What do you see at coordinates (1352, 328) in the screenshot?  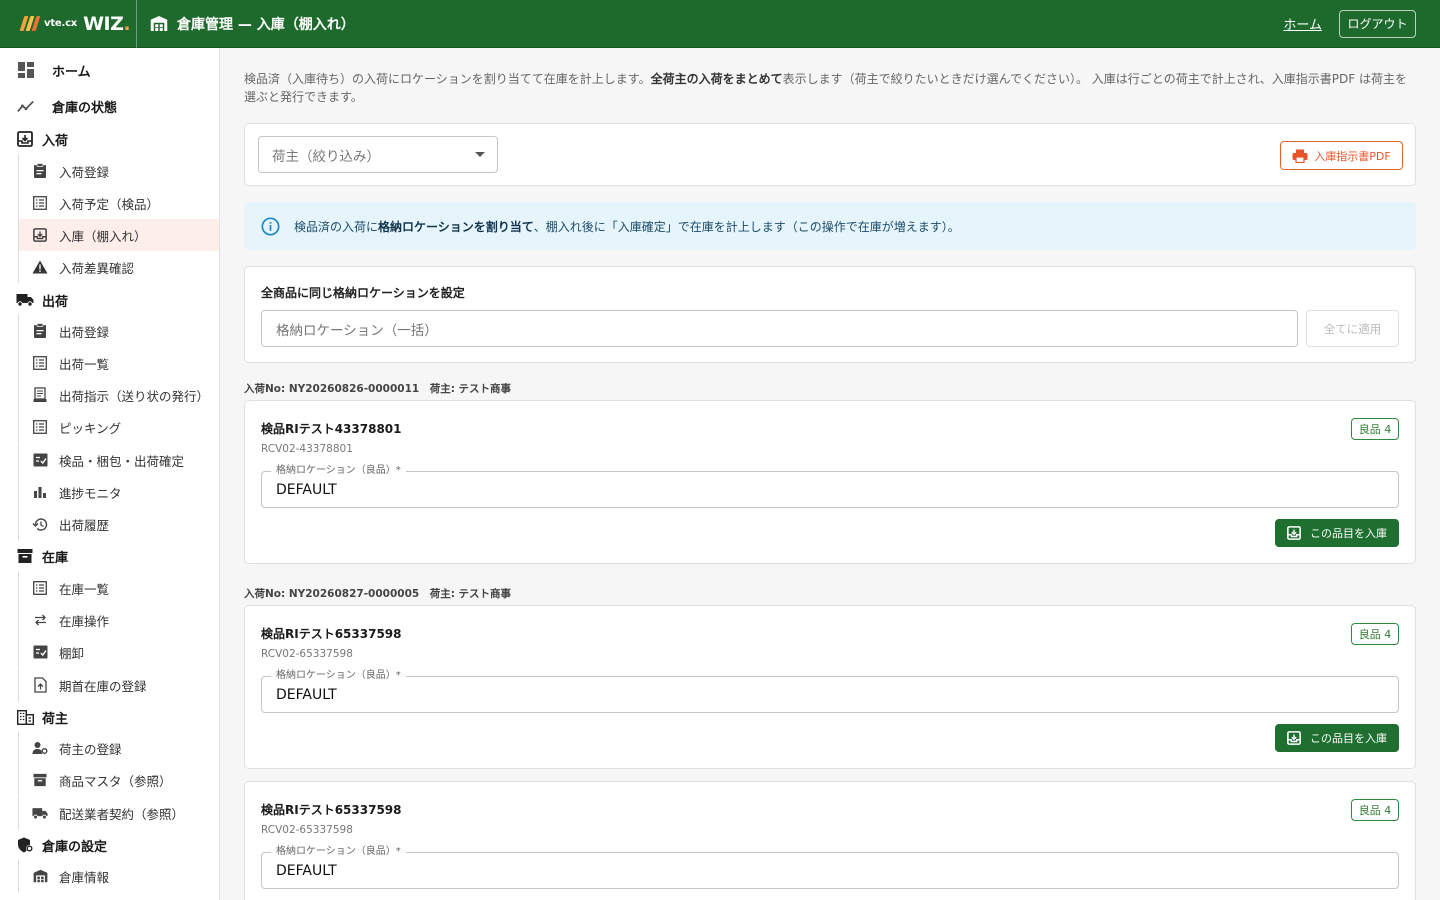 I see `apply-all-button: 全てに適用` at bounding box center [1352, 328].